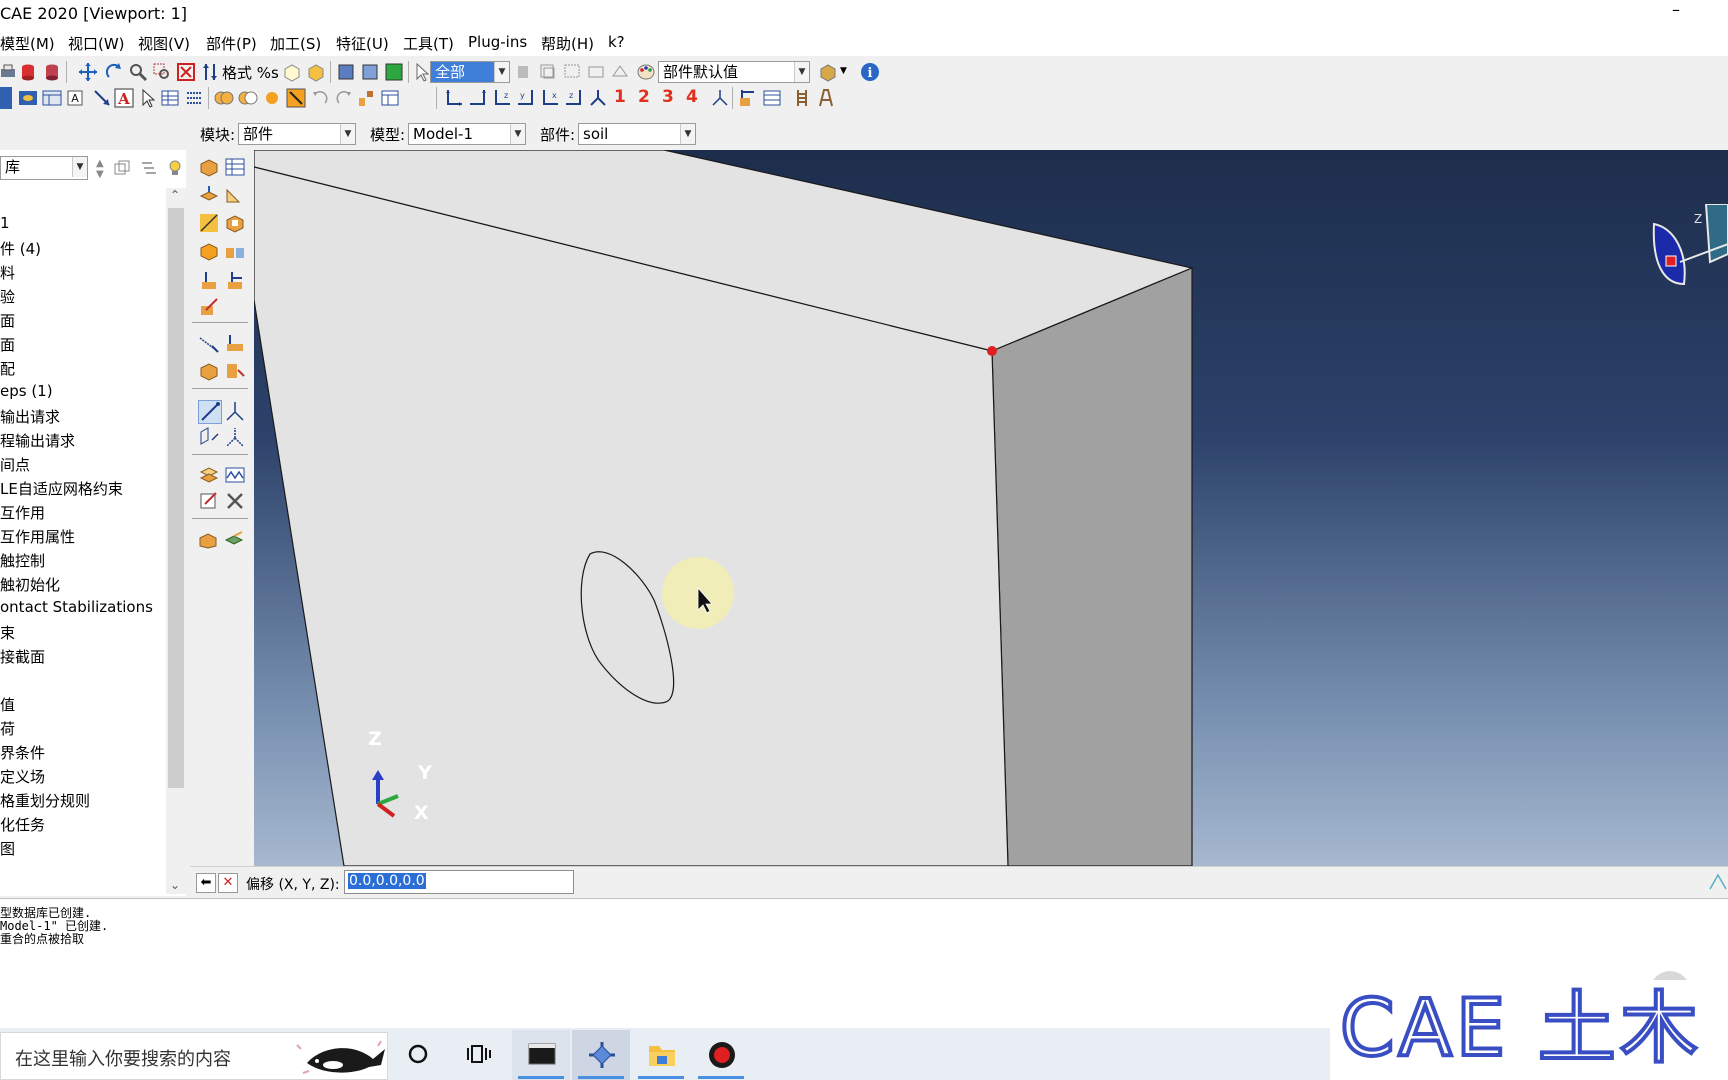 The height and width of the screenshot is (1080, 1728). I want to click on part-manager-icon, so click(235, 167).